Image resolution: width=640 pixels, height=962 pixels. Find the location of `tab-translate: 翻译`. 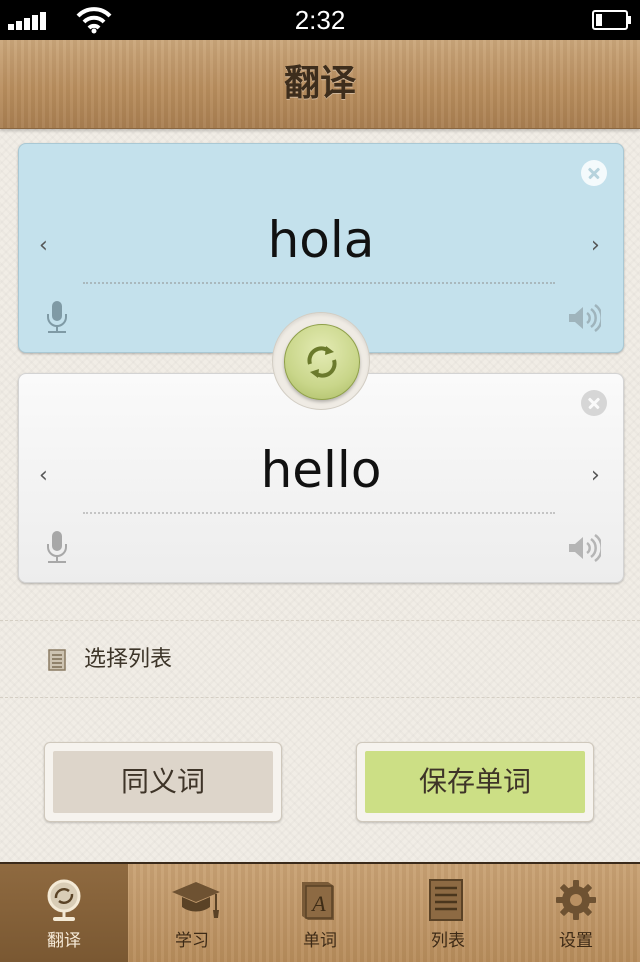

tab-translate: 翻译 is located at coordinates (64, 913).